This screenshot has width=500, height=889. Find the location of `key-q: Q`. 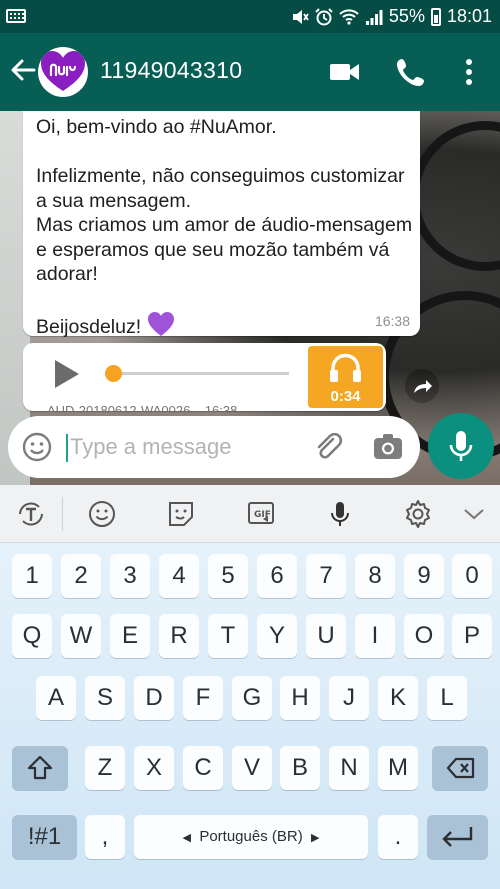

key-q: Q is located at coordinates (32, 636).